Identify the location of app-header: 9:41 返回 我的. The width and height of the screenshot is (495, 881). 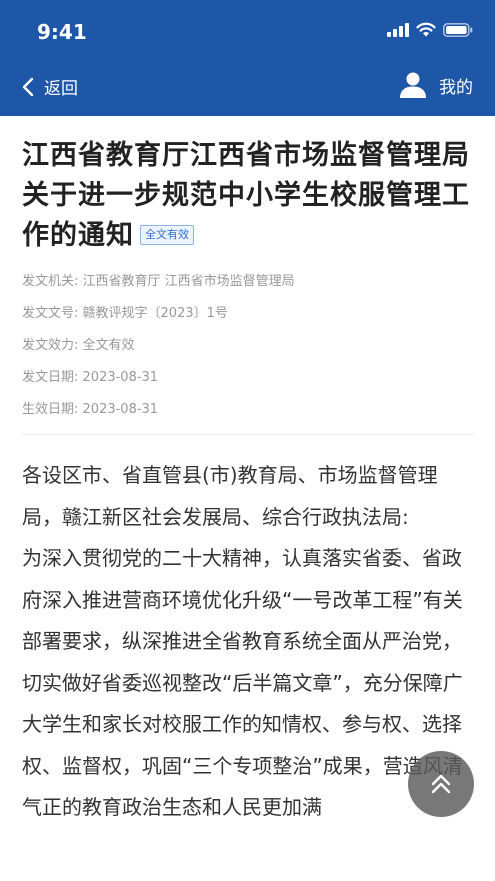
(247, 58).